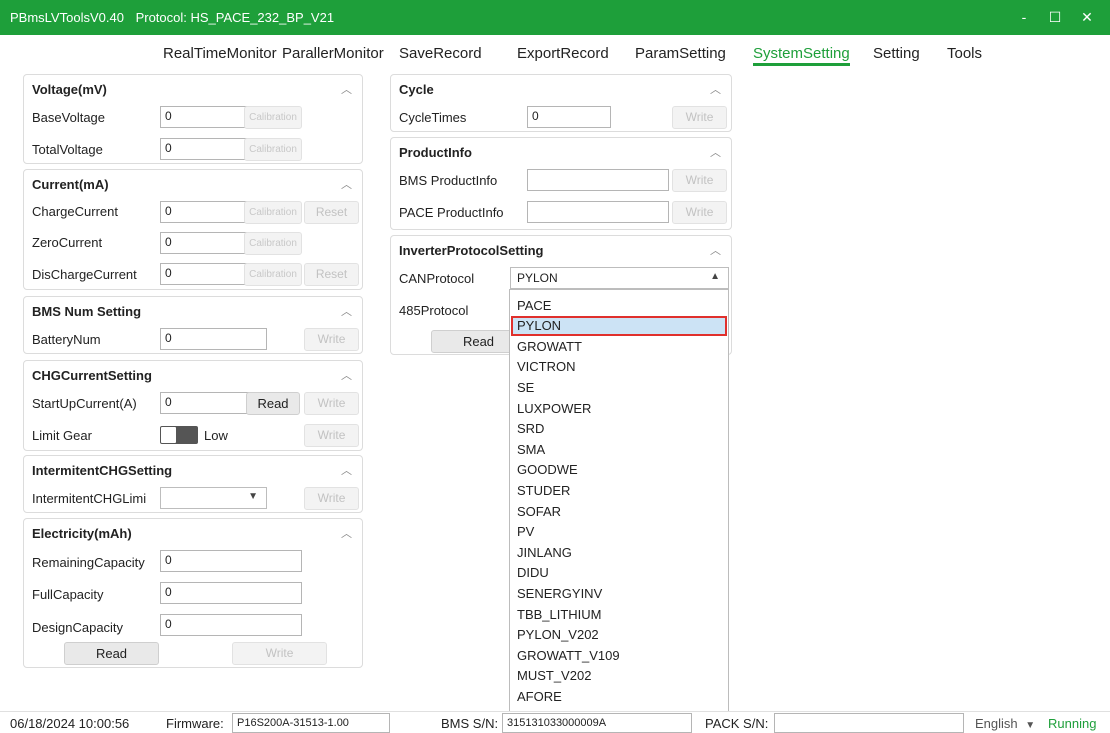  I want to click on dropdown-option-didu: DIDU, so click(619, 573).